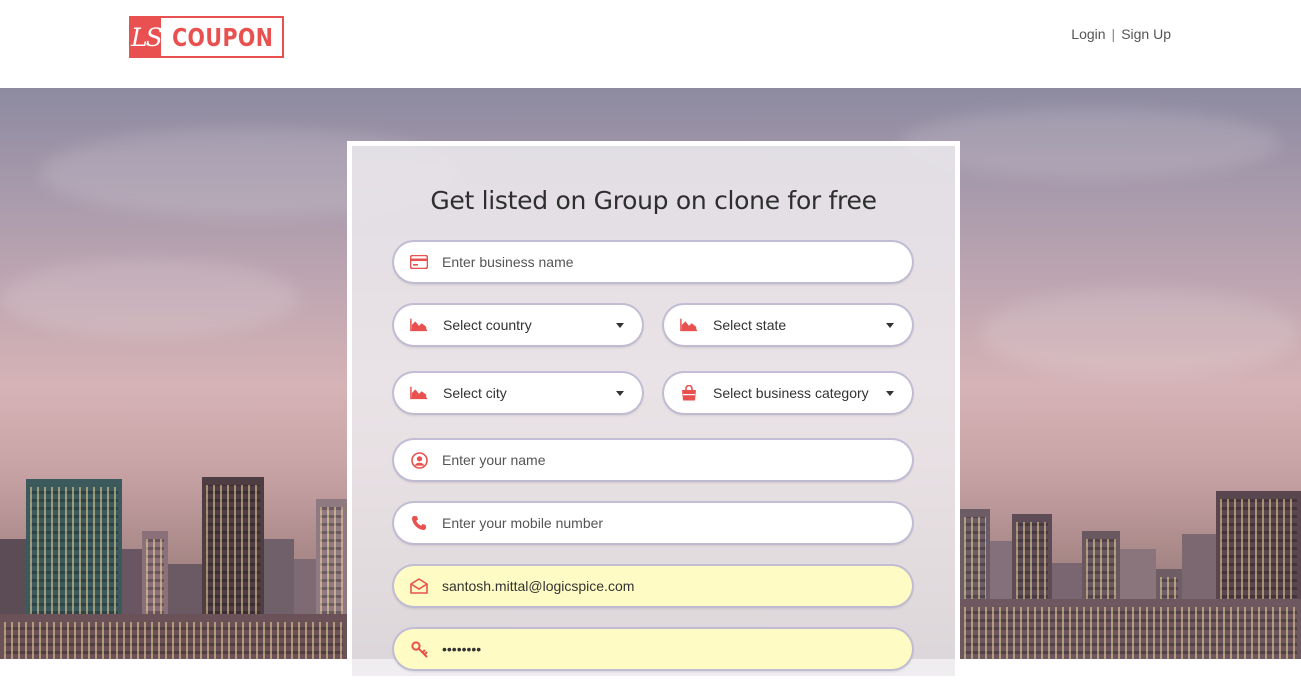  Describe the element at coordinates (676, 586) in the screenshot. I see `email-input` at that location.